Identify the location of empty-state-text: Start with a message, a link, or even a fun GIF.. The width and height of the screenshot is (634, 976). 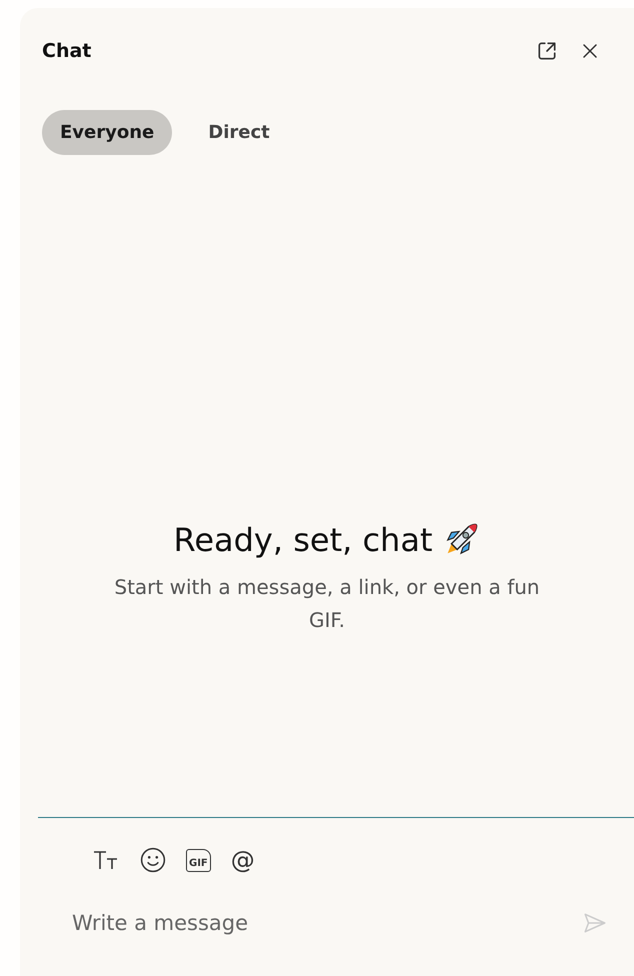
(327, 604).